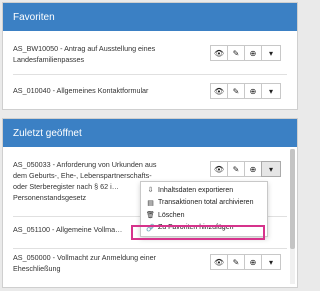 The image size is (320, 291). What do you see at coordinates (150, 17) in the screenshot?
I see `favorites-header: Favoriten` at bounding box center [150, 17].